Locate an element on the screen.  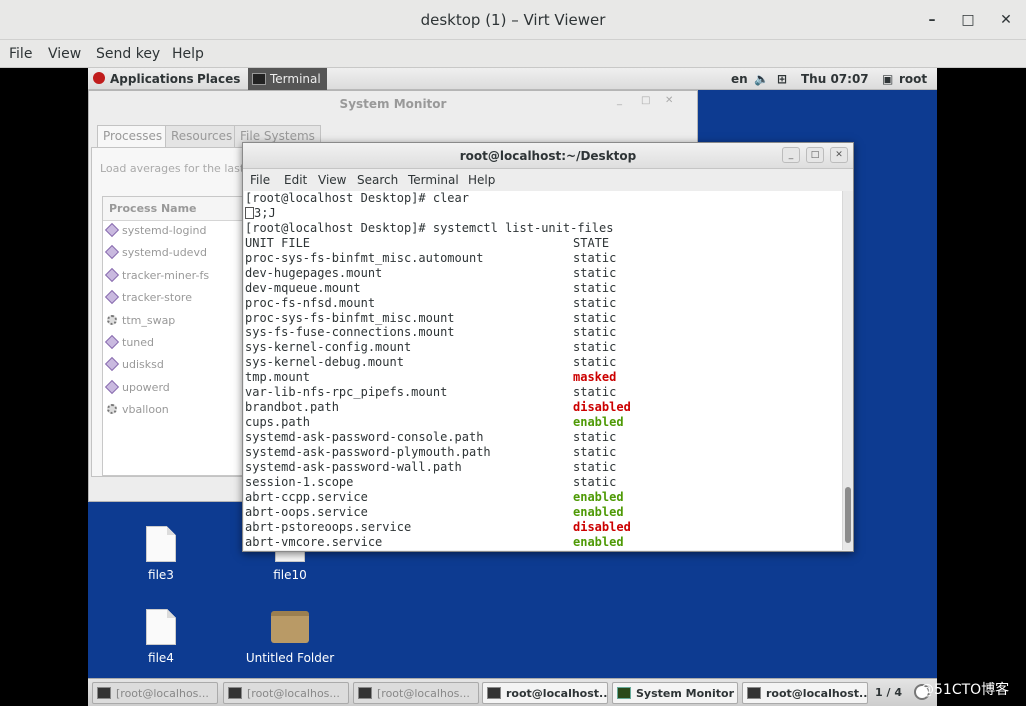
process-name: vballoon is located at coordinates (145, 410).